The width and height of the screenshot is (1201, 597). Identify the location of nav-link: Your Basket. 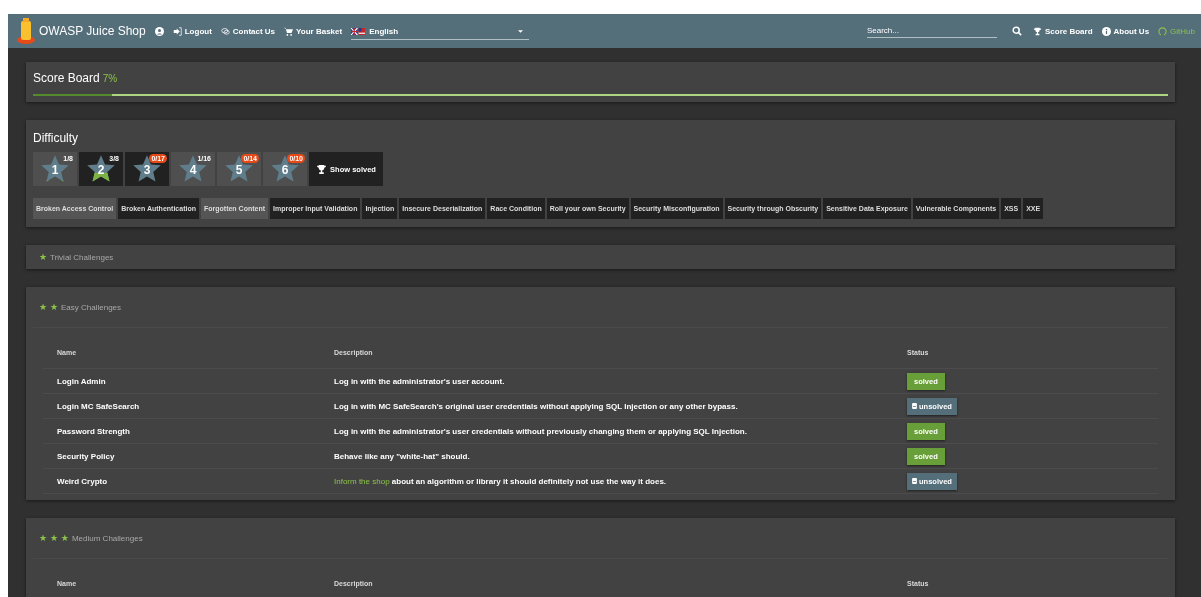
(313, 31).